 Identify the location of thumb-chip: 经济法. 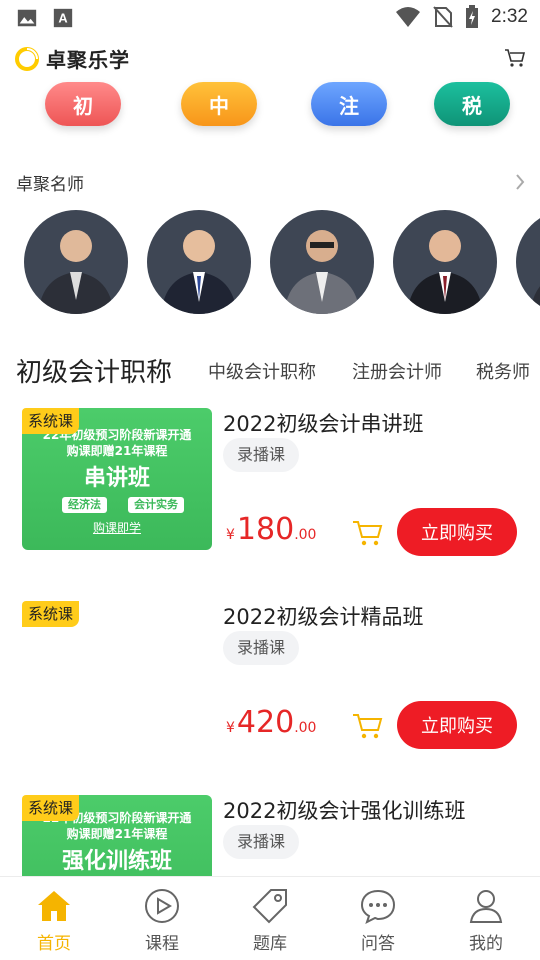
(84, 505).